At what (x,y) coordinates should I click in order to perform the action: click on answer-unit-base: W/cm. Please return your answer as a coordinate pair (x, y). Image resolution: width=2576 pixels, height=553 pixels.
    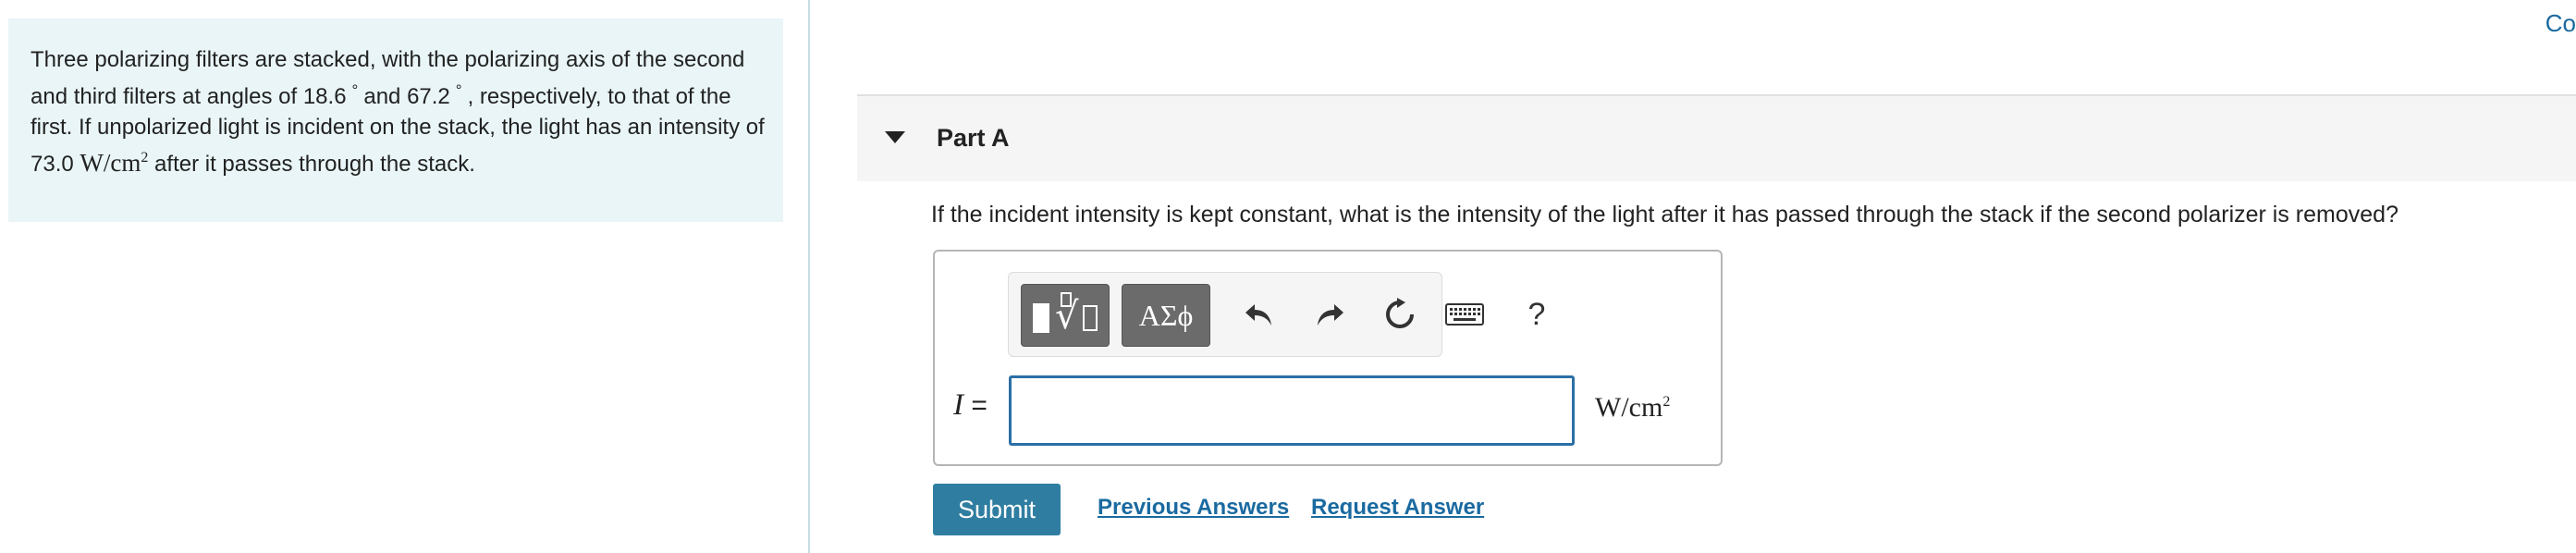
    Looking at the image, I should click on (1629, 408).